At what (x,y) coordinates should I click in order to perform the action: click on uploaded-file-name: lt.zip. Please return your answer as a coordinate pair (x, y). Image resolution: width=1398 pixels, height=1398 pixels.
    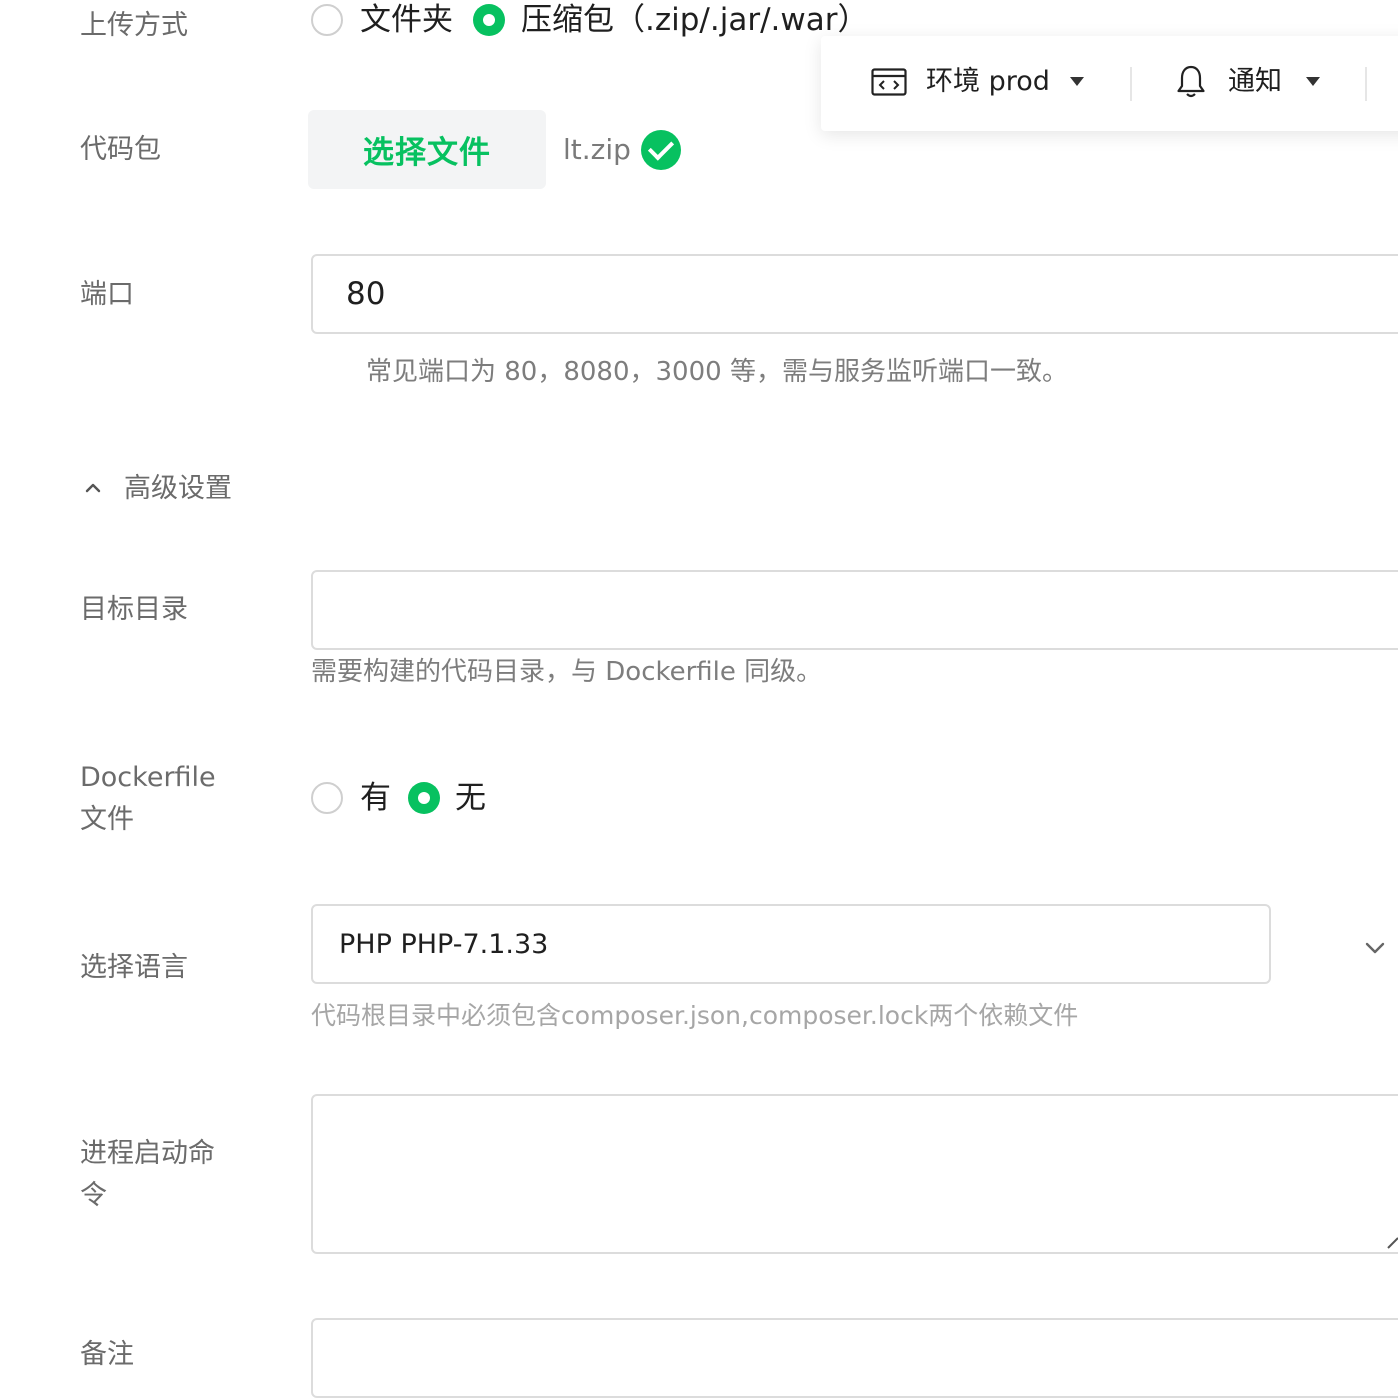
    Looking at the image, I should click on (597, 149).